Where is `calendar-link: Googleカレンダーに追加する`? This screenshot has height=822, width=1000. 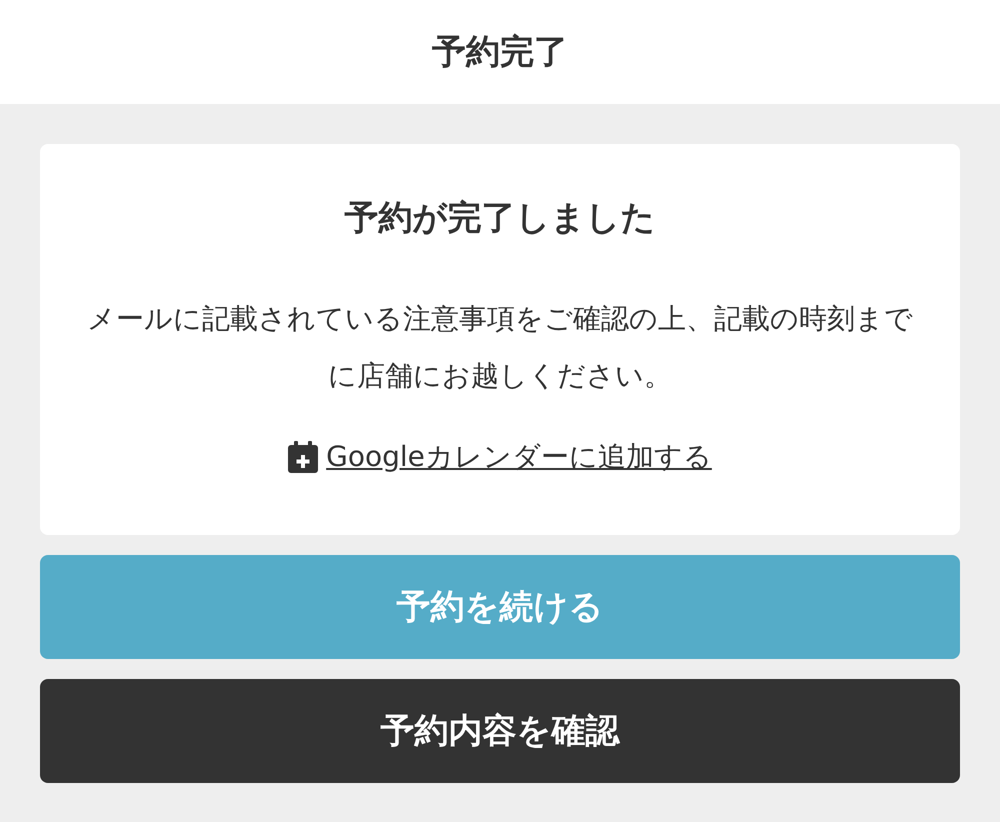 calendar-link: Googleカレンダーに追加する is located at coordinates (519, 457).